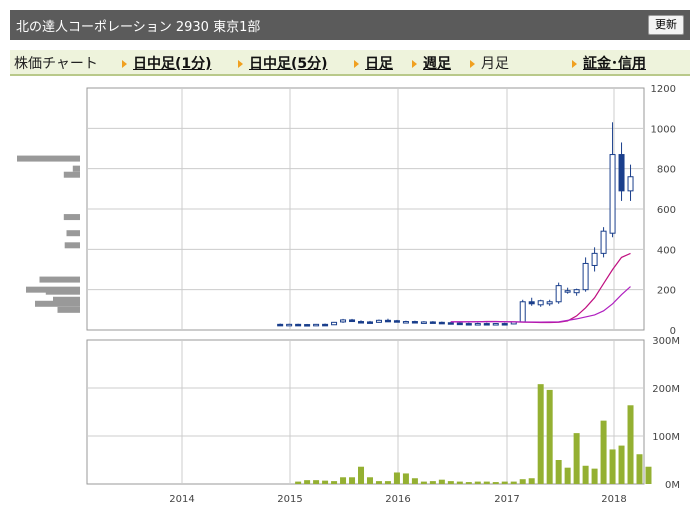 Image resolution: width=699 pixels, height=525 pixels. Describe the element at coordinates (397, 499) in the screenshot. I see `x-tick-label: 2016` at that location.